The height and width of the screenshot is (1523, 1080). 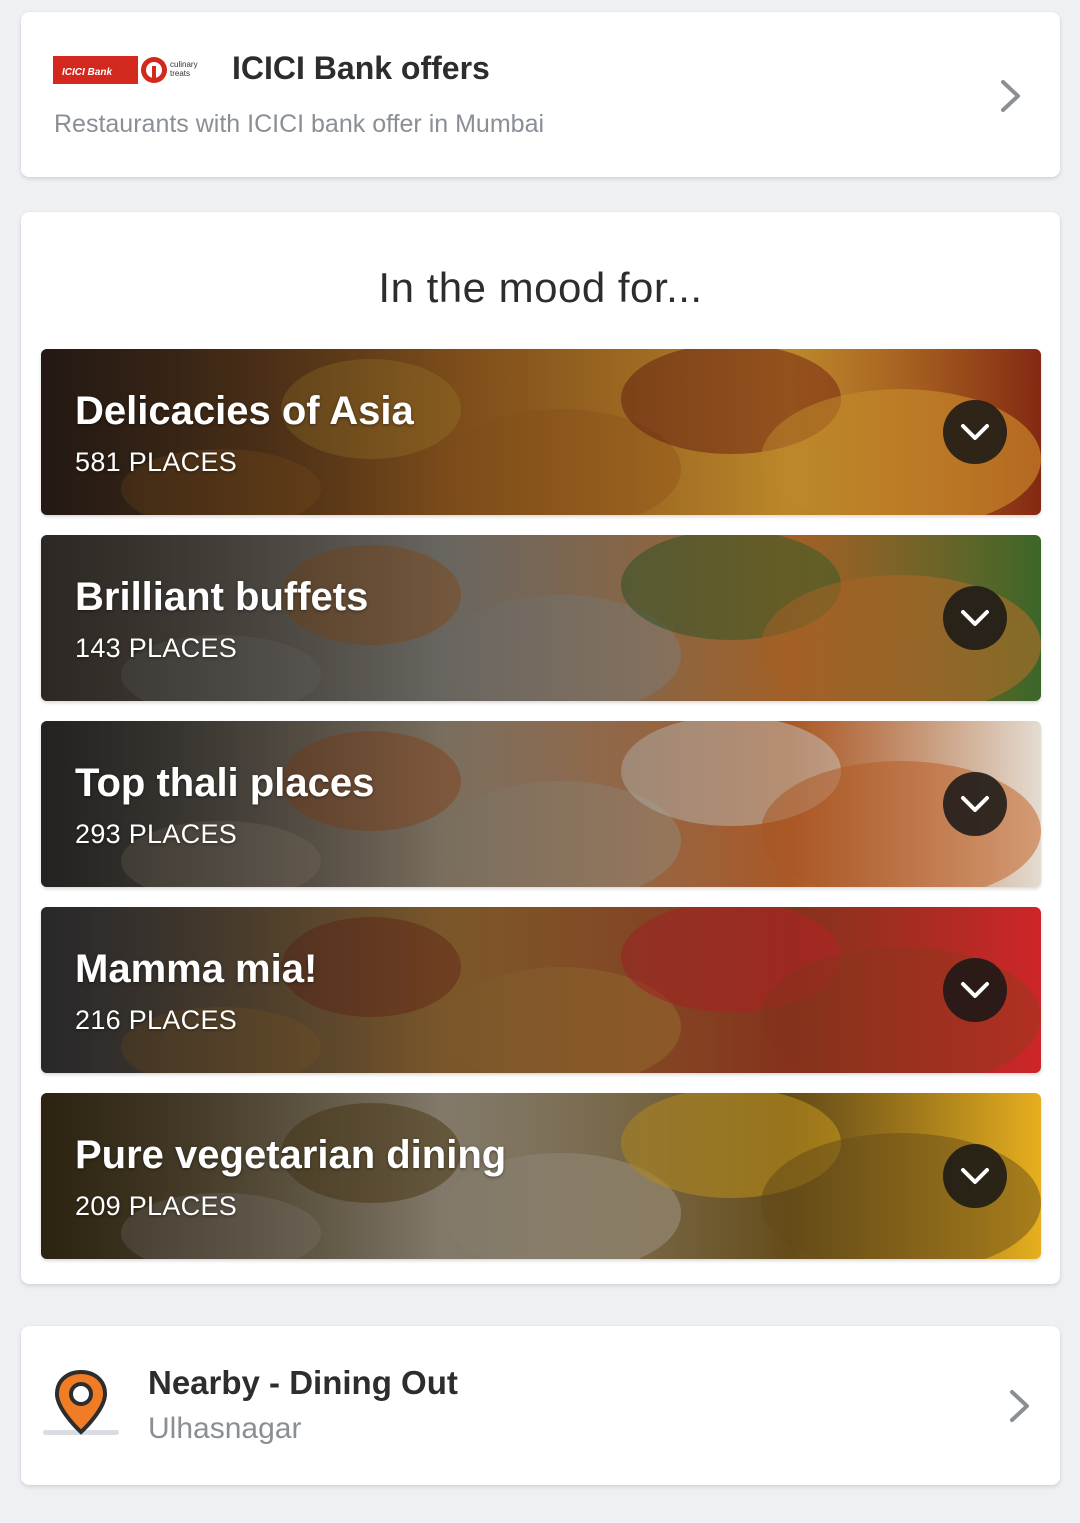 I want to click on collection-title: Top thali places, so click(x=225, y=783).